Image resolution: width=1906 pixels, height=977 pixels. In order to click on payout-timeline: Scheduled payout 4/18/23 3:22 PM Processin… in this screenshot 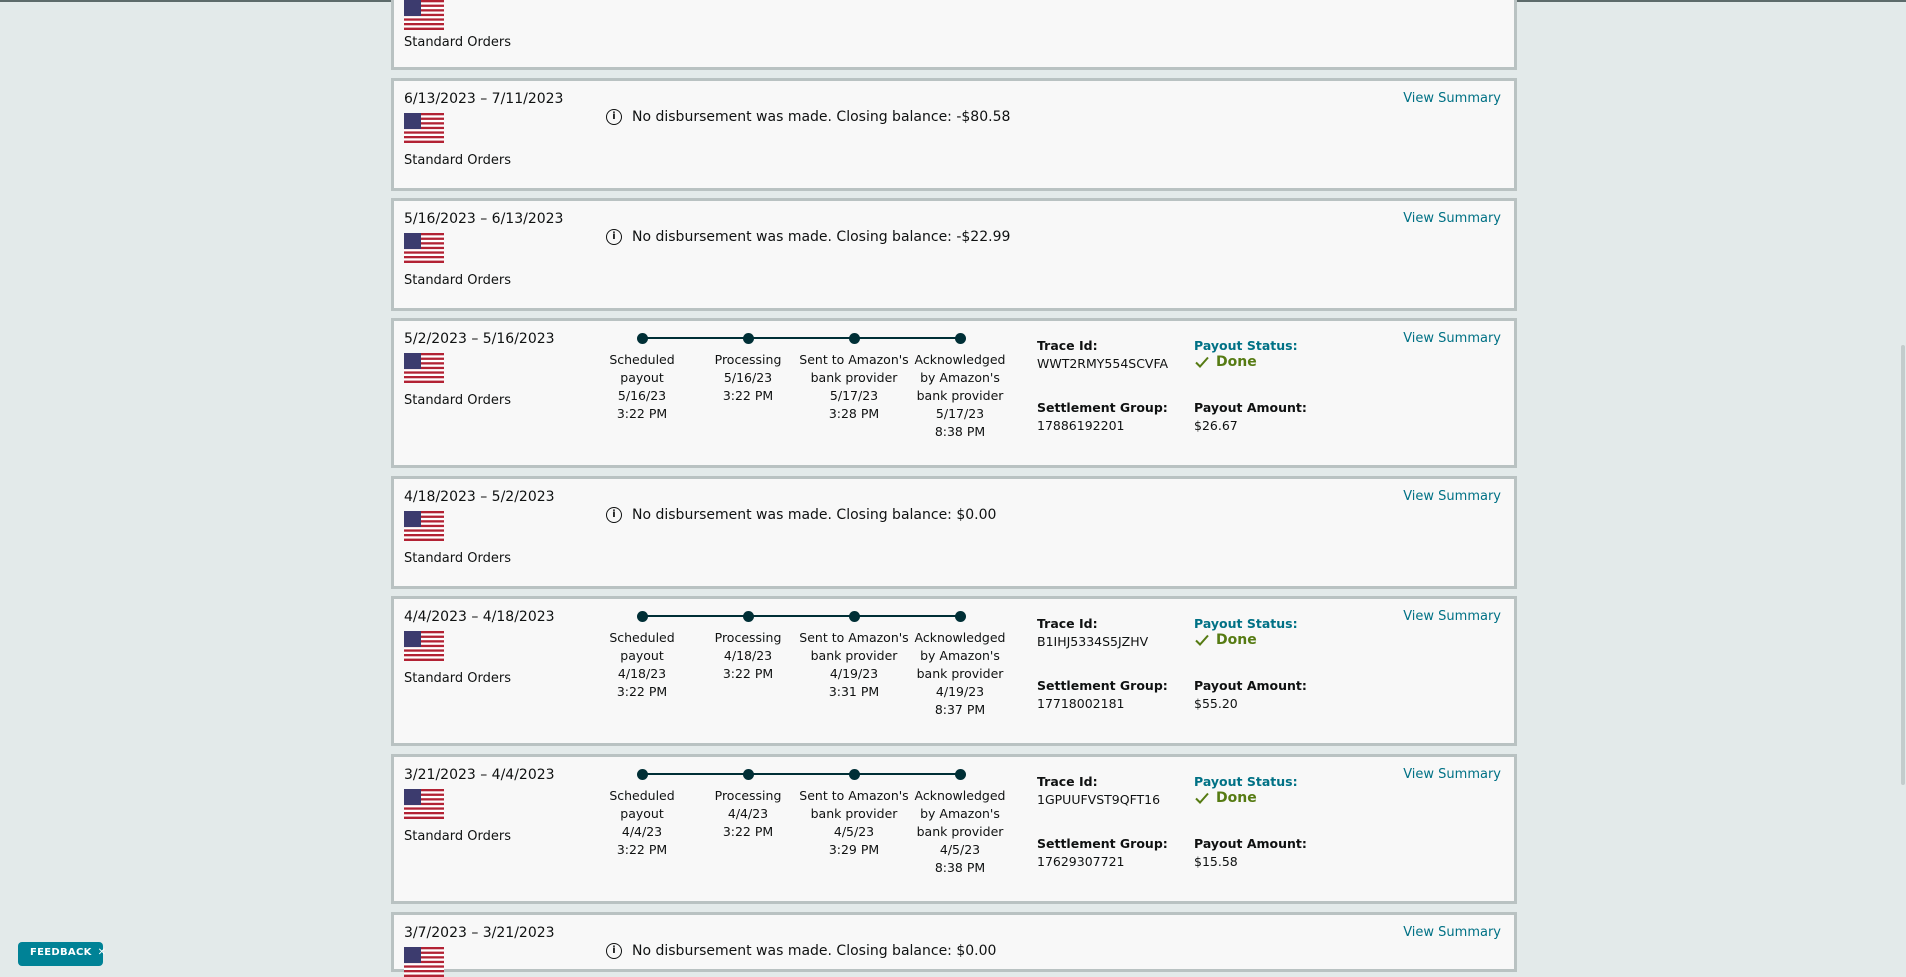, I will do `click(802, 669)`.